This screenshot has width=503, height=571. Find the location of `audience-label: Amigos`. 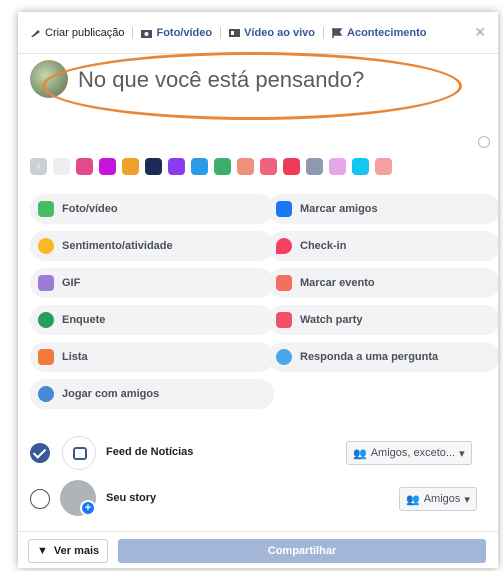

audience-label: Amigos is located at coordinates (442, 499).